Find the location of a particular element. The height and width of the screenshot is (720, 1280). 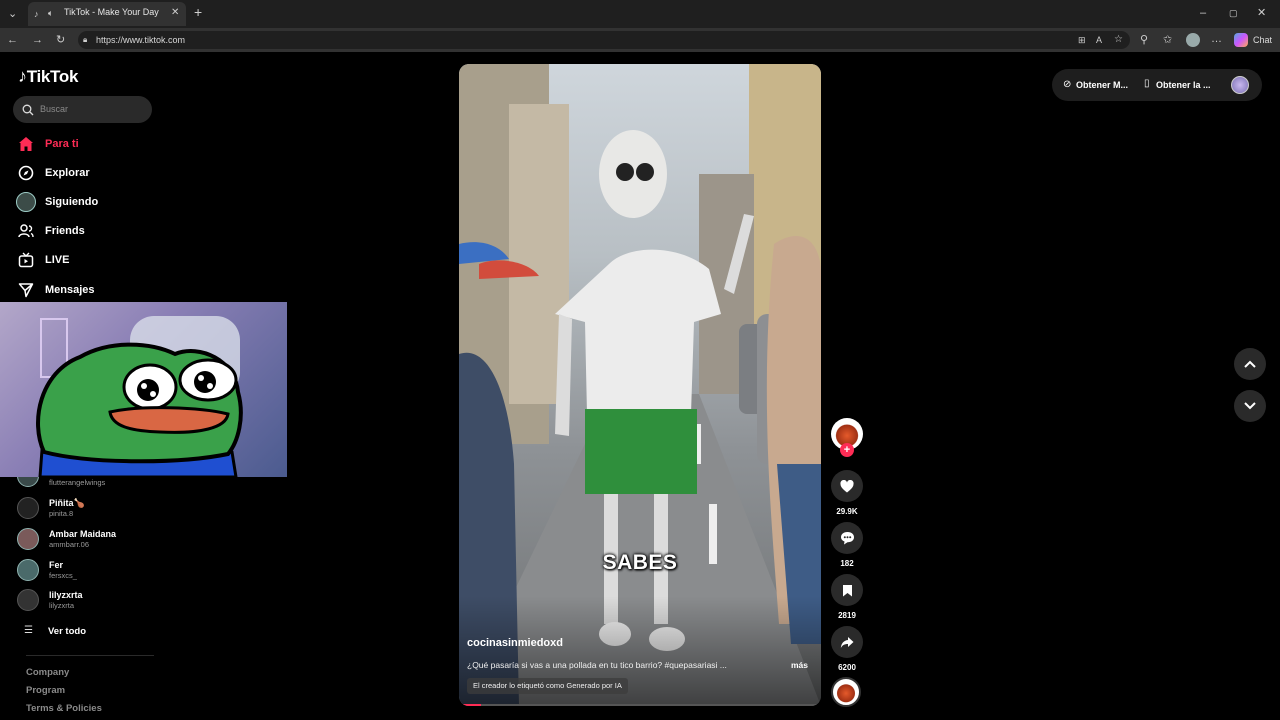

send-icon is located at coordinates (26, 290).